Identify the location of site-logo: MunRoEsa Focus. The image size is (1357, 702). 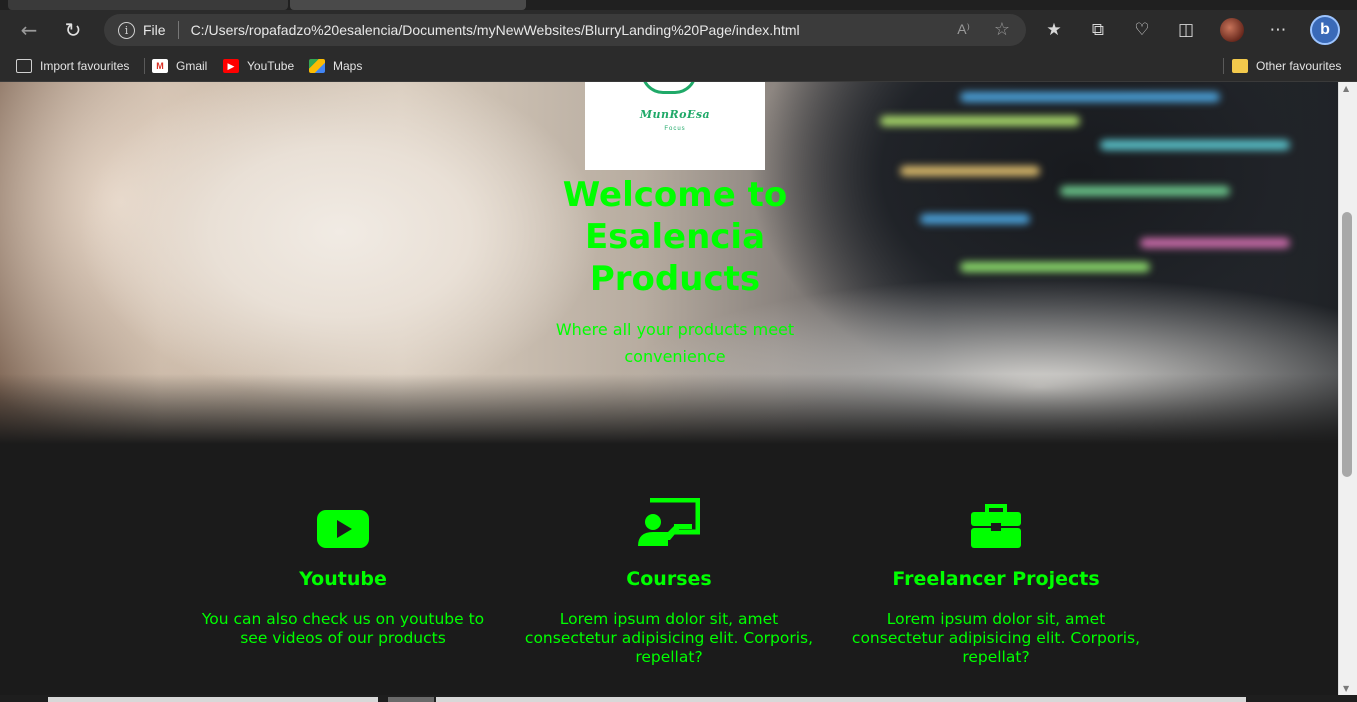
(675, 126).